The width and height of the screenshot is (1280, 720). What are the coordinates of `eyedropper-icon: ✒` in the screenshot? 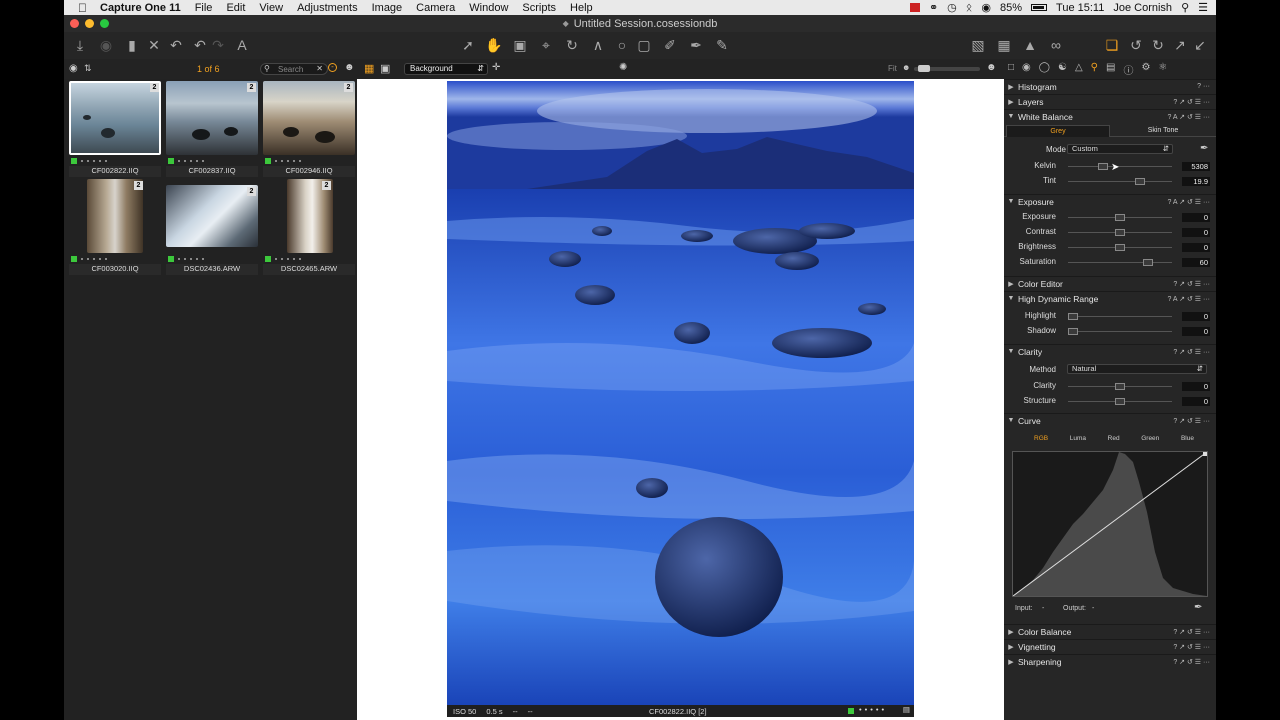 It's located at (1204, 148).